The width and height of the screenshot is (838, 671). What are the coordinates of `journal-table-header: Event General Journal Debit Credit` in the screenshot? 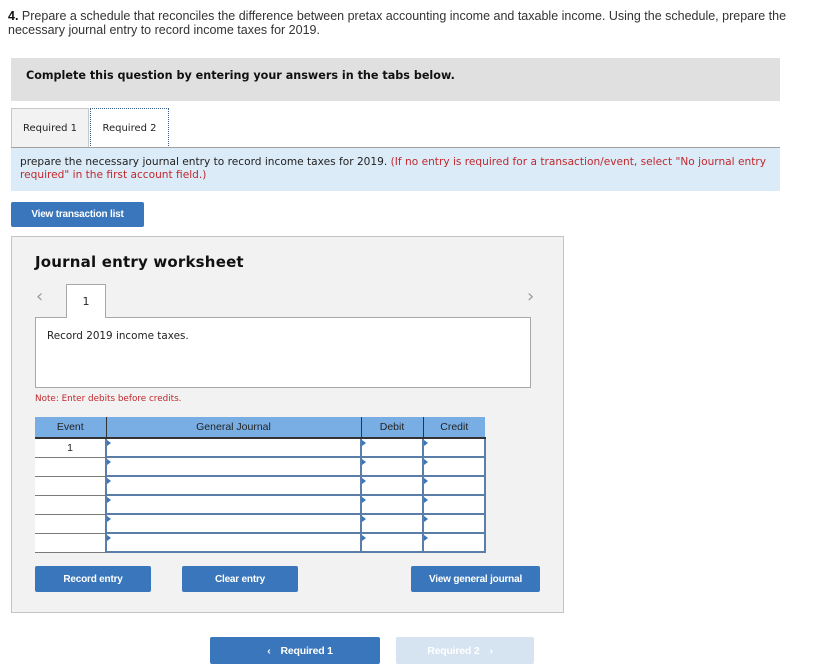 It's located at (260, 428).